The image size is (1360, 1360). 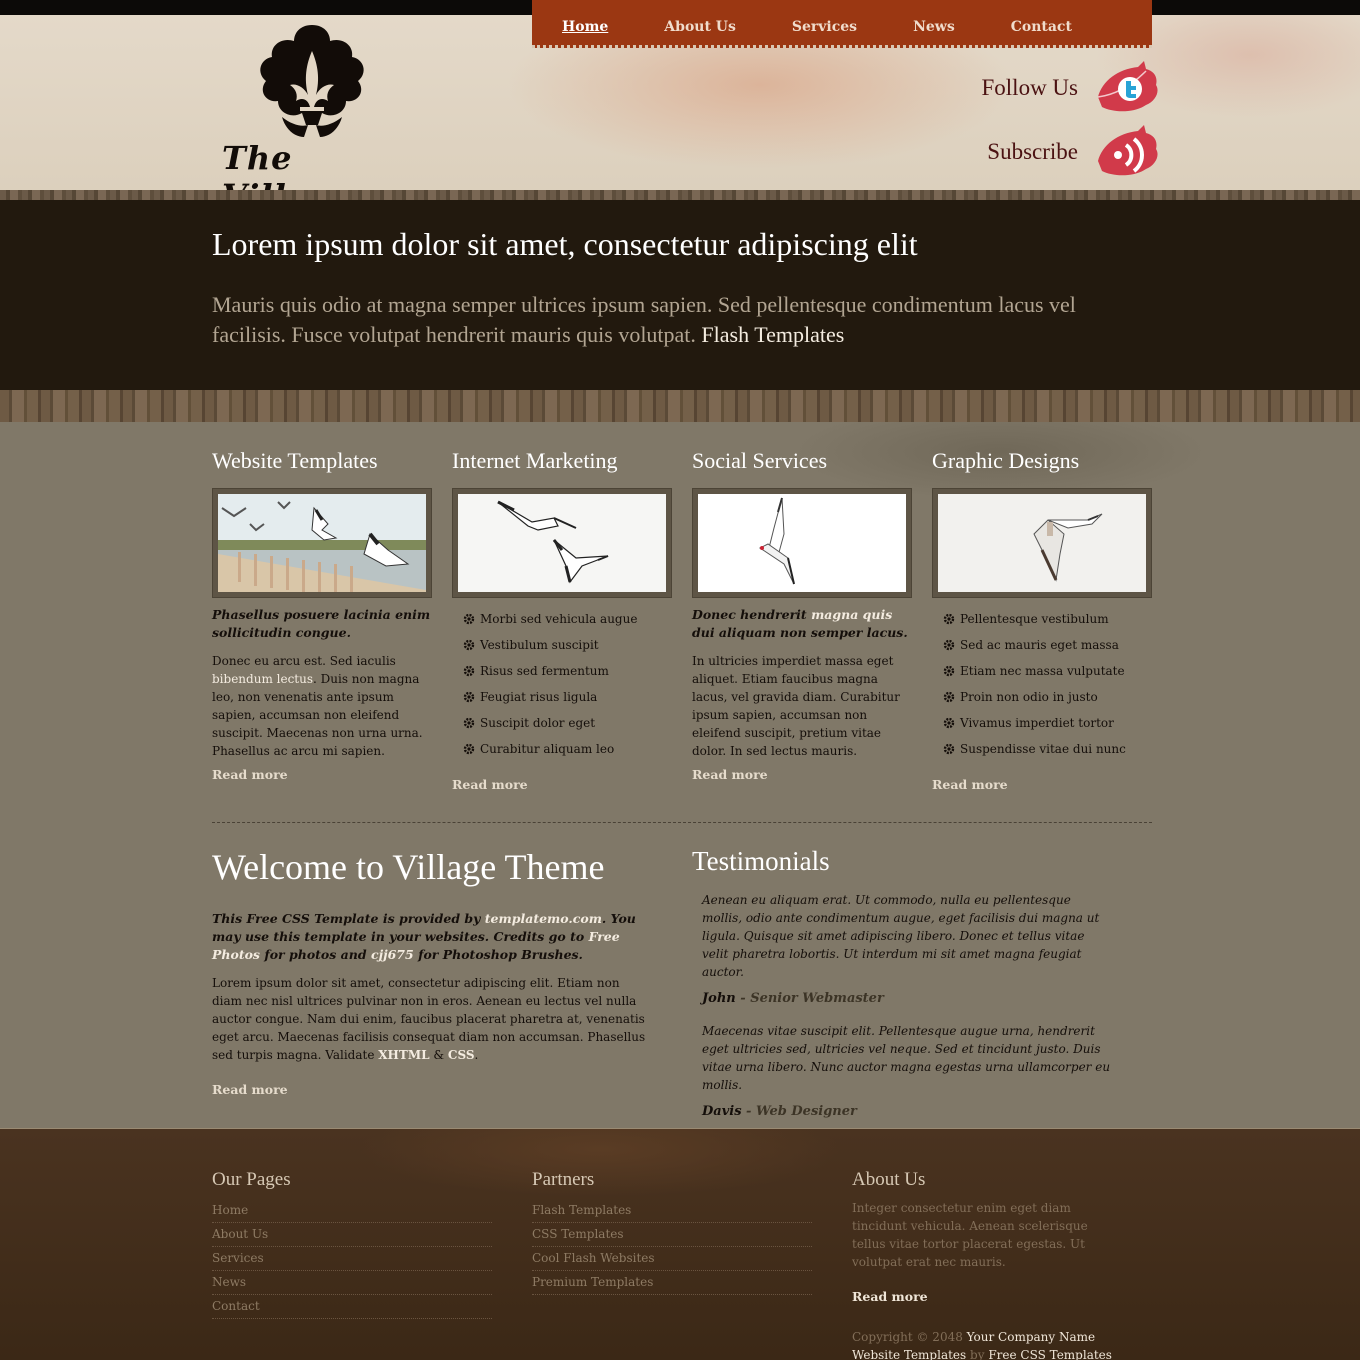 I want to click on welcome-title: Welcome to Village Theme, so click(x=408, y=867).